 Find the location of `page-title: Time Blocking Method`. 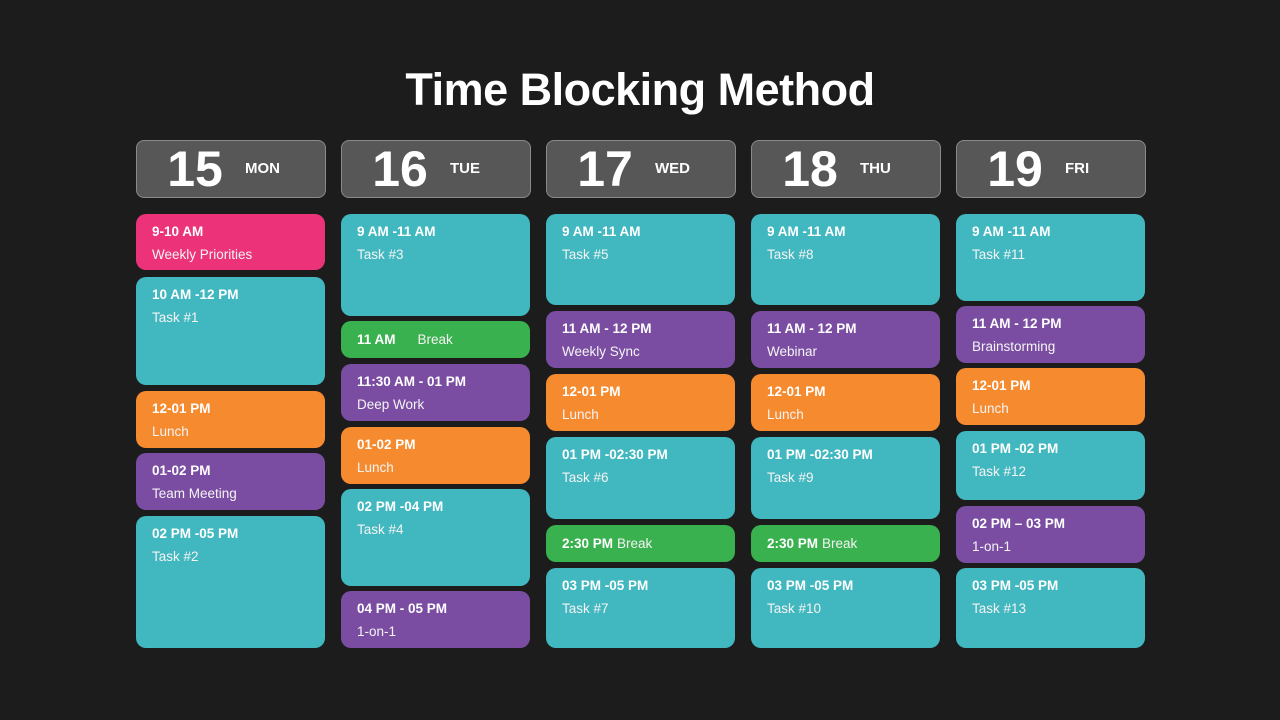

page-title: Time Blocking Method is located at coordinates (640, 89).